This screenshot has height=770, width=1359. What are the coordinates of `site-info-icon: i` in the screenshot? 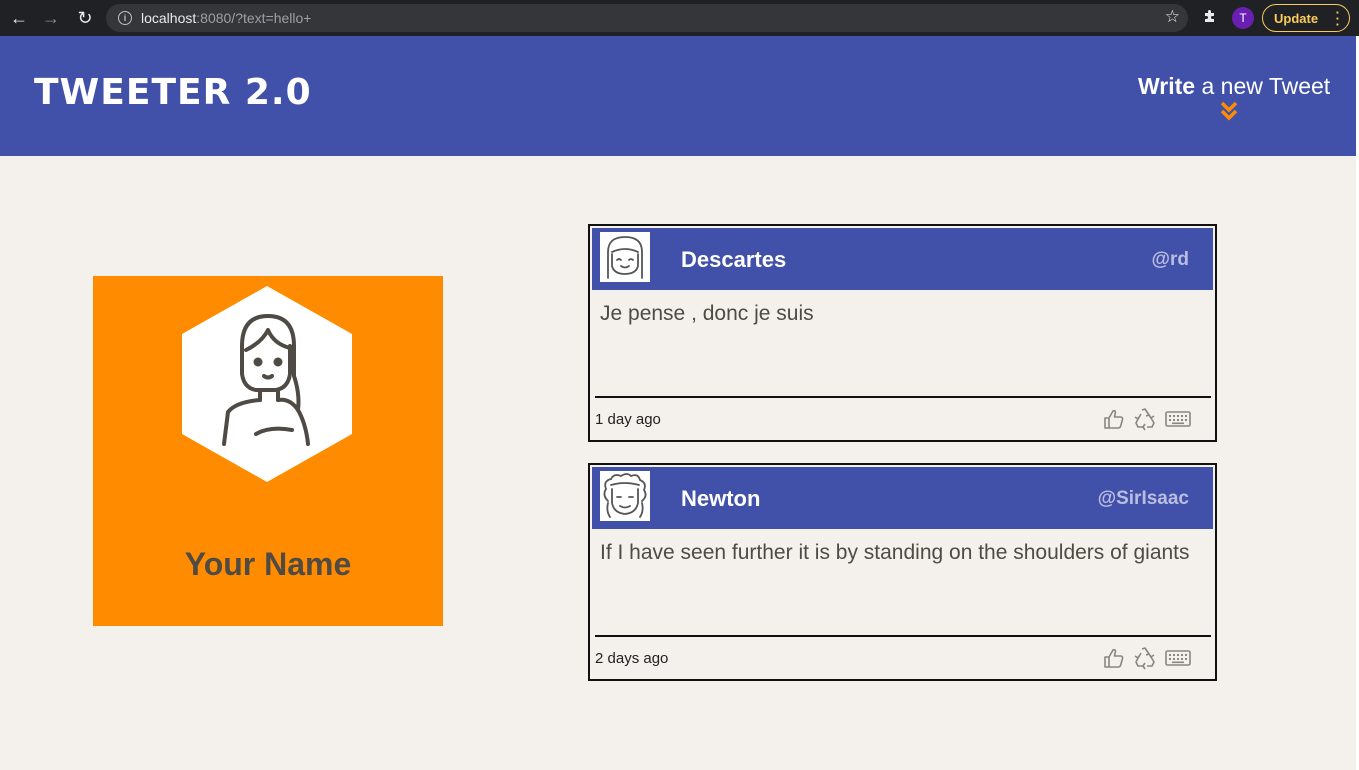 It's located at (125, 18).